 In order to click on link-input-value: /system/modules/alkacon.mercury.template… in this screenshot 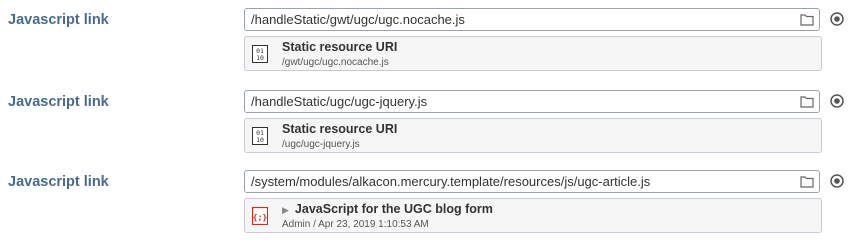, I will do `click(450, 181)`.